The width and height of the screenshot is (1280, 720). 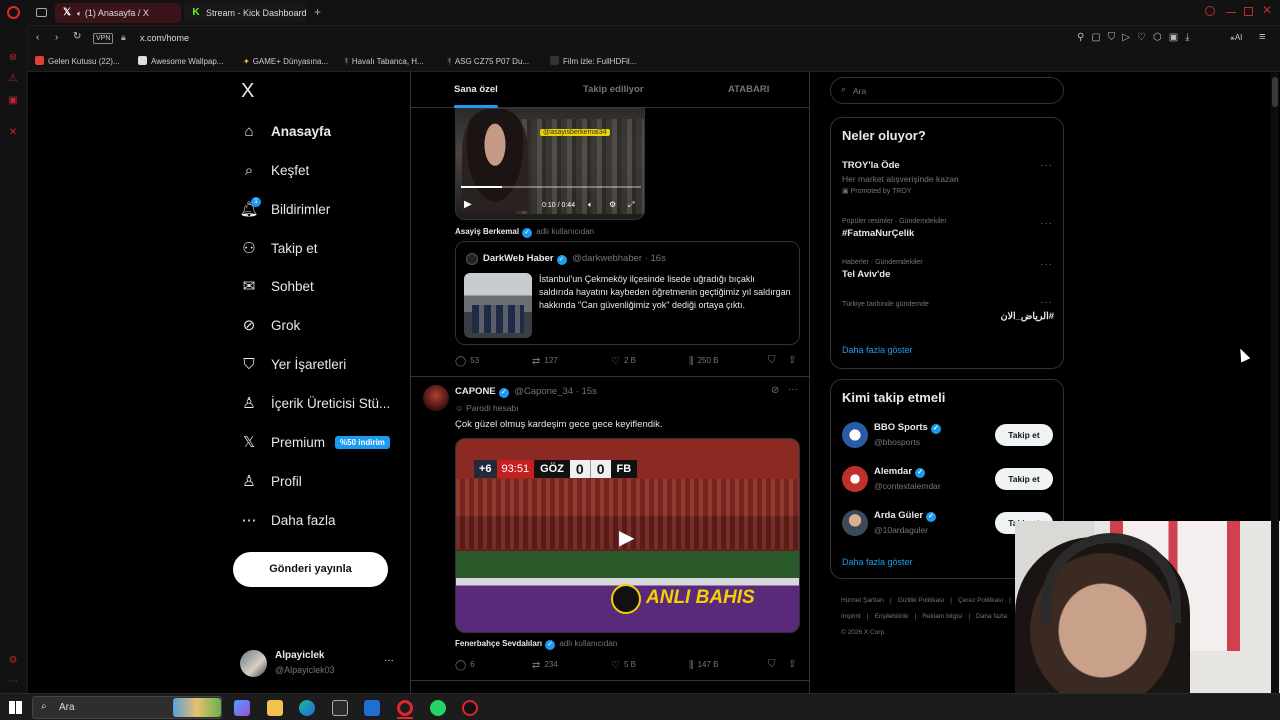 I want to click on repost-button: ⇄ 234, so click(x=545, y=665).